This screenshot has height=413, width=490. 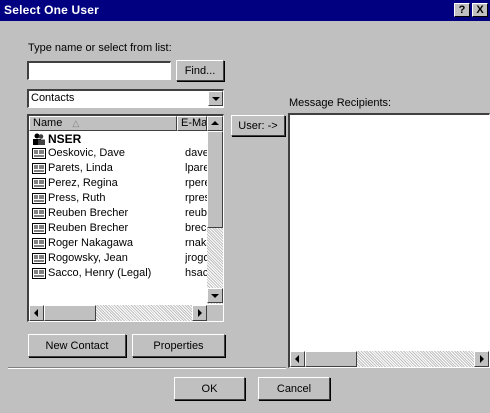 I want to click on column-header-email-label: E-Ma, so click(x=194, y=123).